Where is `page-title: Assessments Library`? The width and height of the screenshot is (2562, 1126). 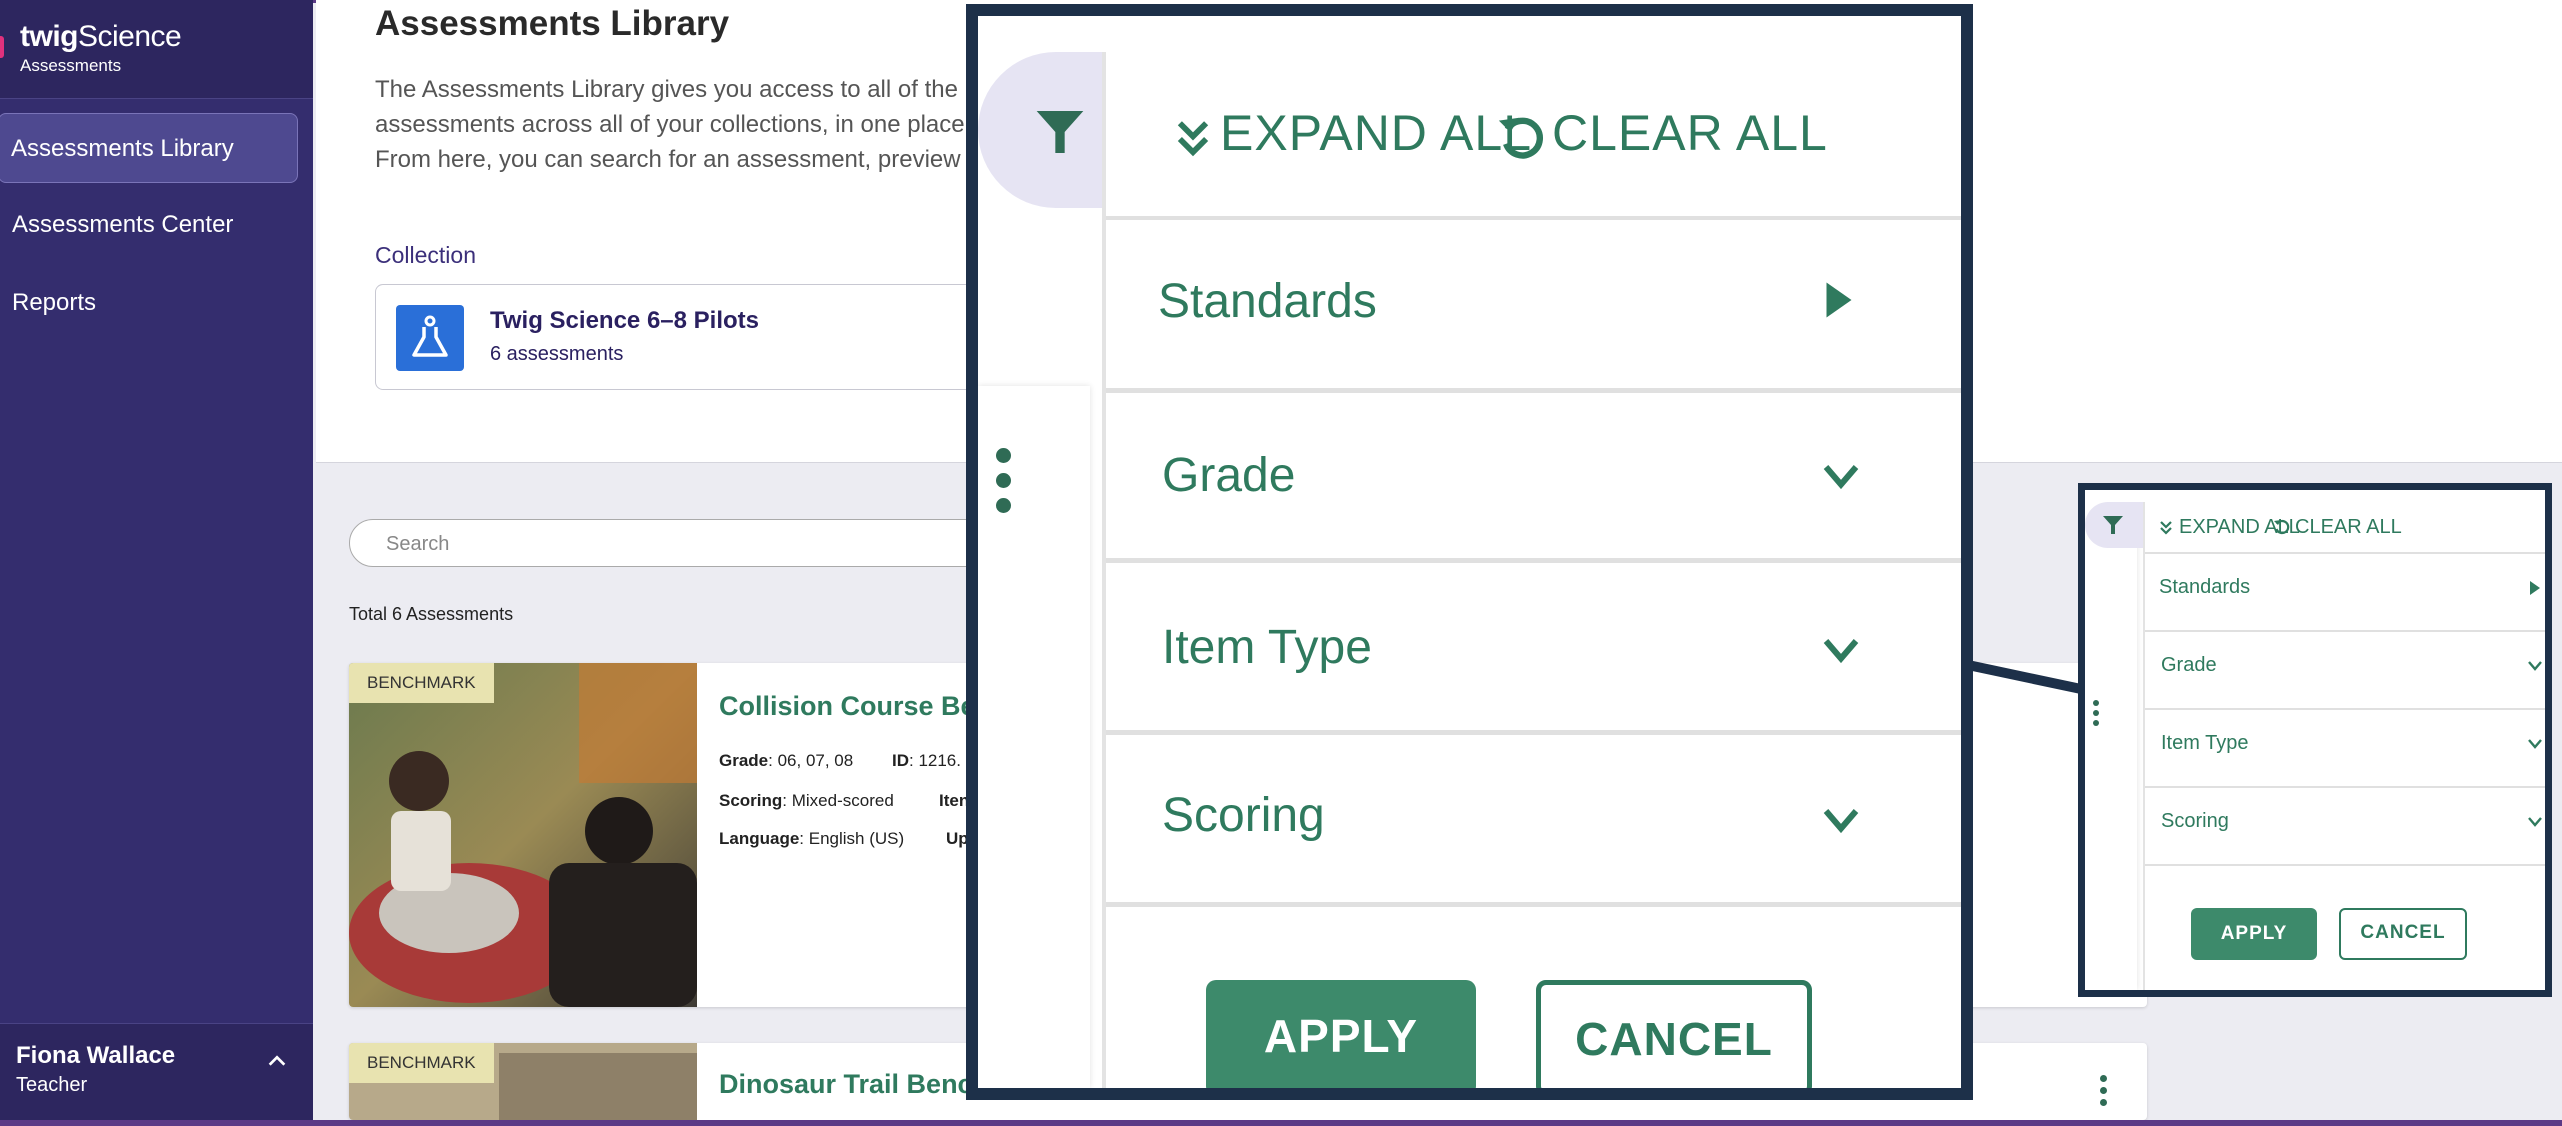
page-title: Assessments Library is located at coordinates (552, 23).